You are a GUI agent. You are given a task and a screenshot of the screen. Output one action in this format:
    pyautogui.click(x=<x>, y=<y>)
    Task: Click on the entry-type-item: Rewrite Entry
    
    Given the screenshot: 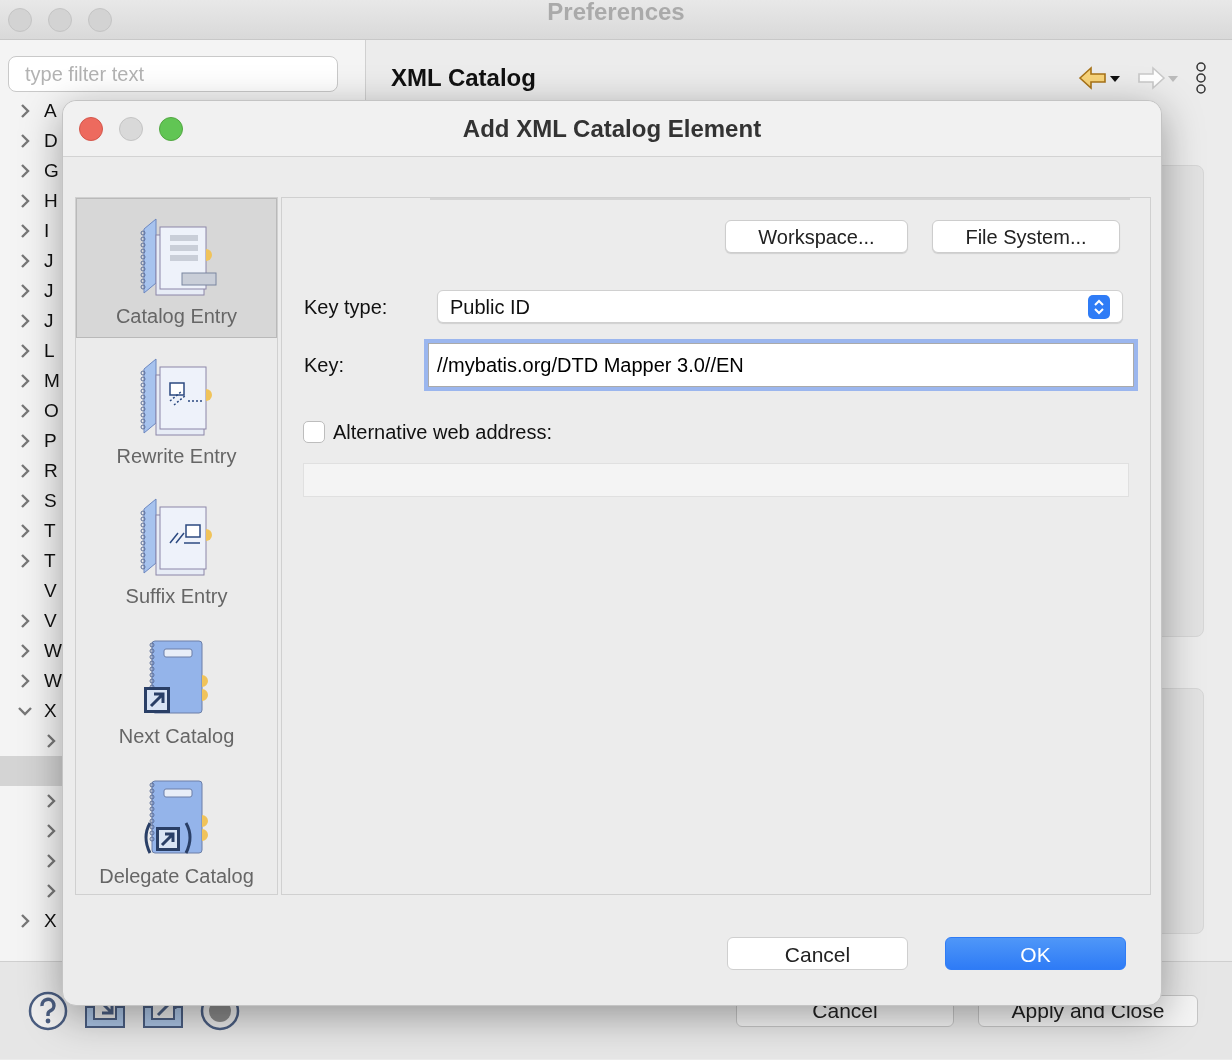 What is the action you would take?
    pyautogui.click(x=176, y=408)
    